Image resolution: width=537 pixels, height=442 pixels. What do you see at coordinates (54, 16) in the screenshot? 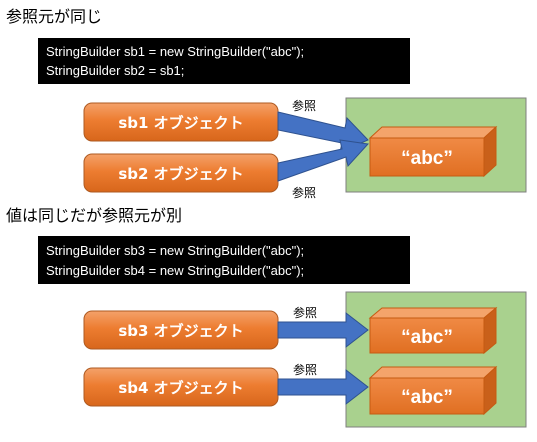
I see `section1-heading: 参照元が同じ` at bounding box center [54, 16].